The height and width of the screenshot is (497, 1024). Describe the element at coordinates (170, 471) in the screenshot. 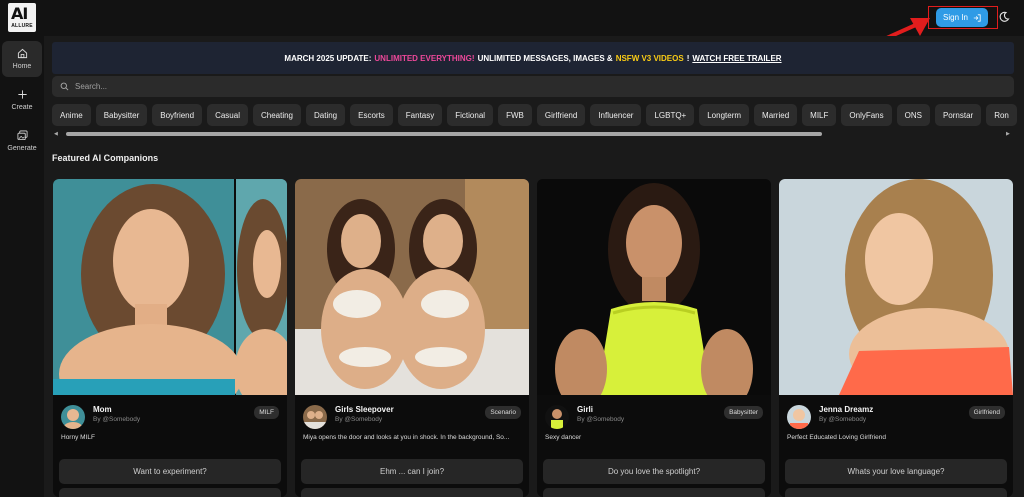

I see `starter-prompt-button: Want to experiment?` at that location.